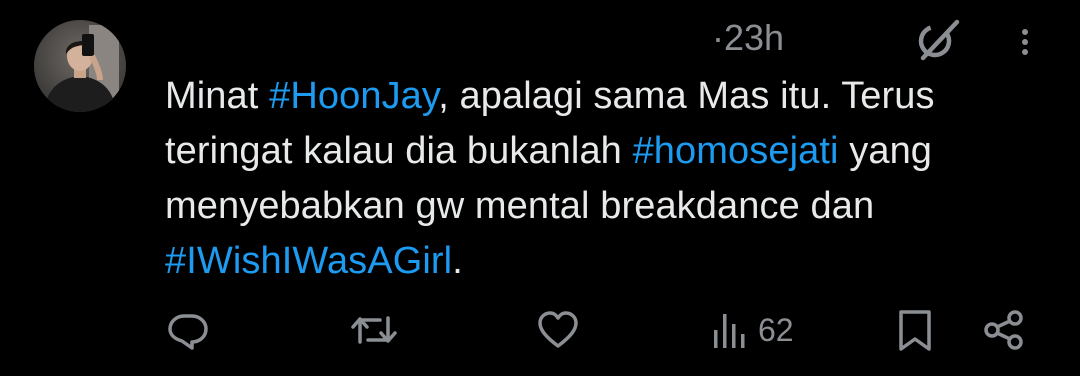 The width and height of the screenshot is (1080, 376). I want to click on hashtag-link: #IWishIWasAGirl, so click(308, 261).